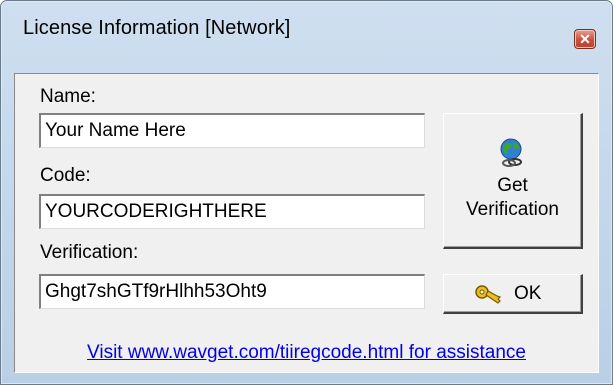 This screenshot has width=613, height=385. I want to click on ok-label: OK, so click(528, 293).